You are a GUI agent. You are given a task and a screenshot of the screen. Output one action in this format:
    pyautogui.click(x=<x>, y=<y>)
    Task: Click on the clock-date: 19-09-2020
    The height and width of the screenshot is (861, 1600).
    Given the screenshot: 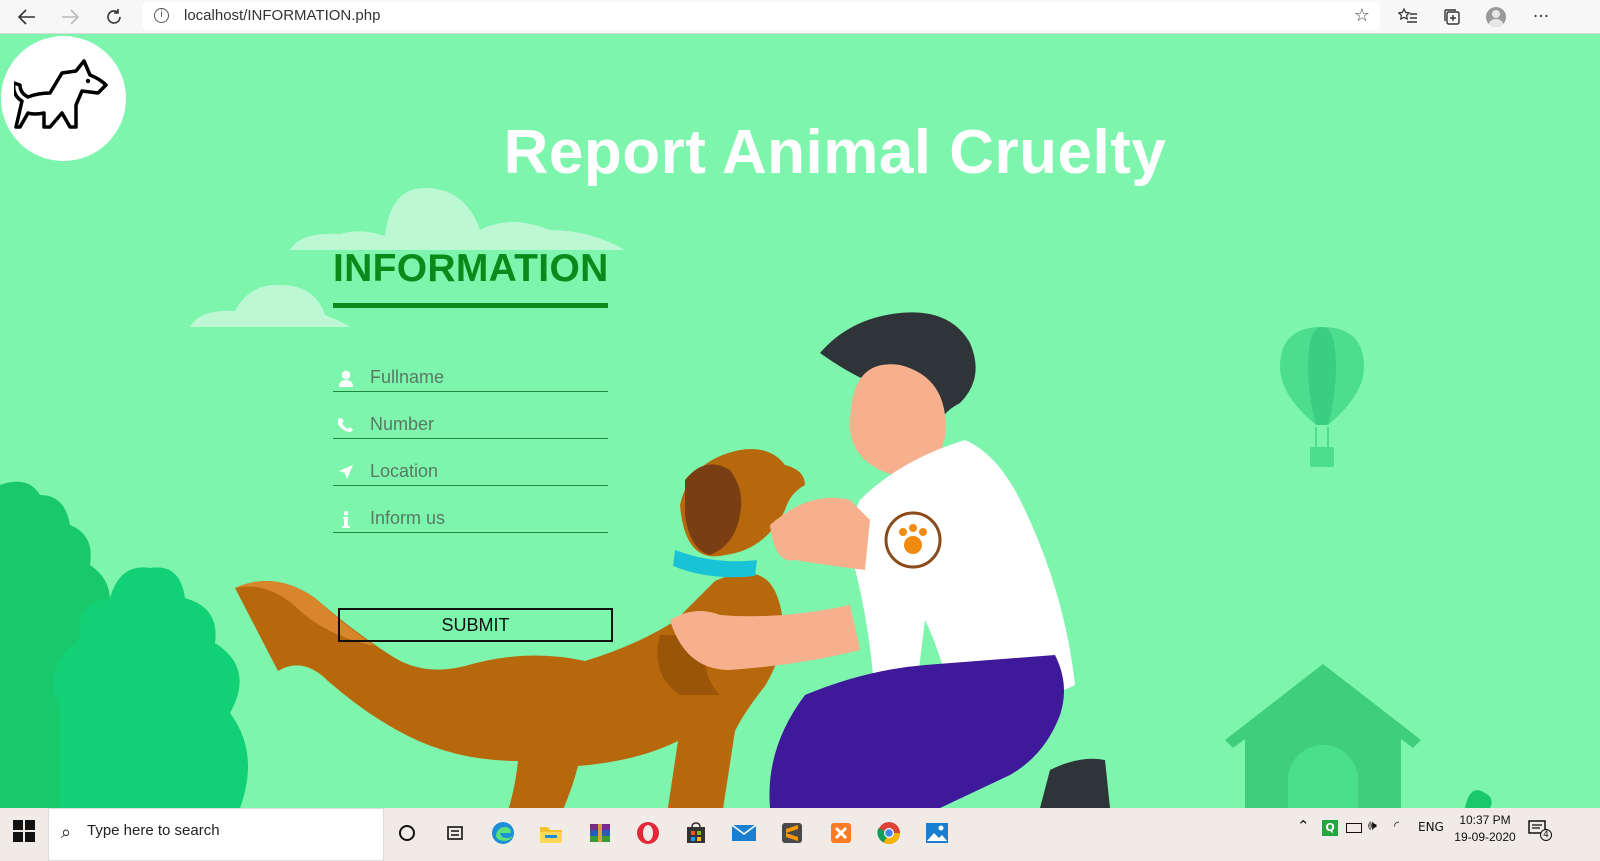 What is the action you would take?
    pyautogui.click(x=1485, y=837)
    